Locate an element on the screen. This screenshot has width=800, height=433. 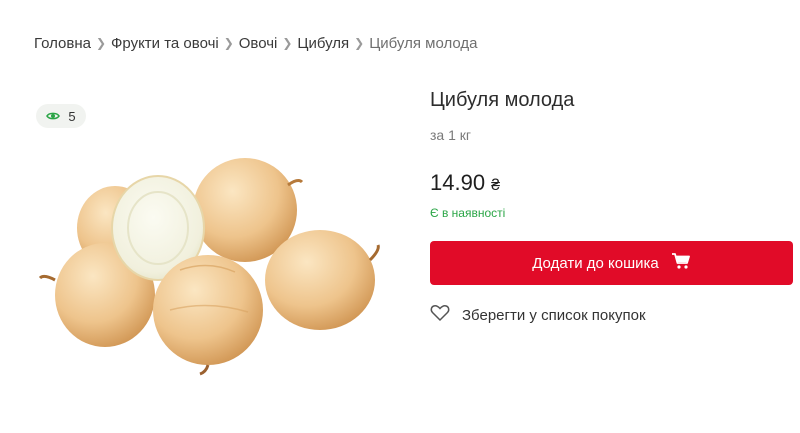
product-title: Цибуля молода is located at coordinates (502, 100).